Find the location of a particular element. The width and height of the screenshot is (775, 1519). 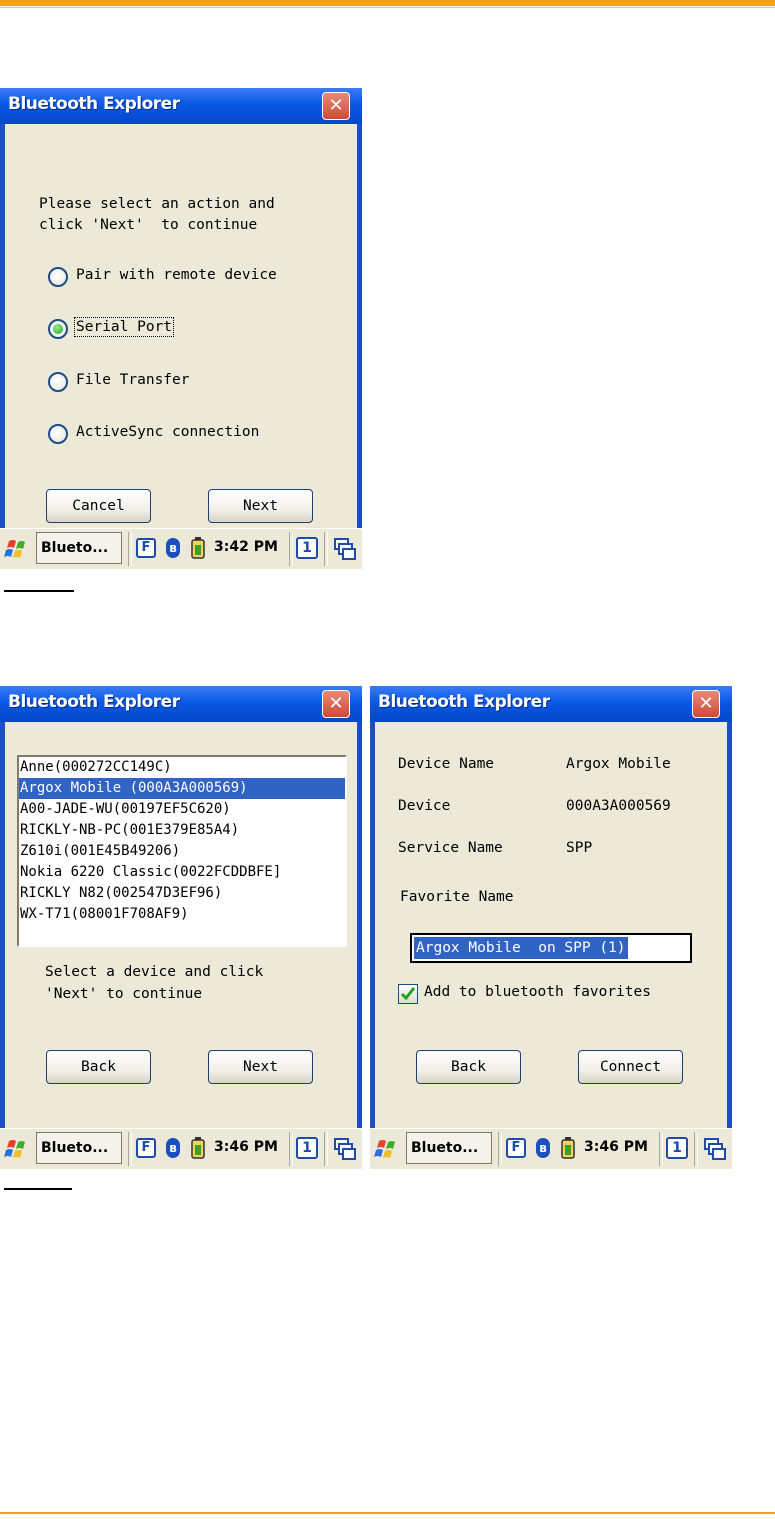

service-name-label: Service Name is located at coordinates (450, 848).